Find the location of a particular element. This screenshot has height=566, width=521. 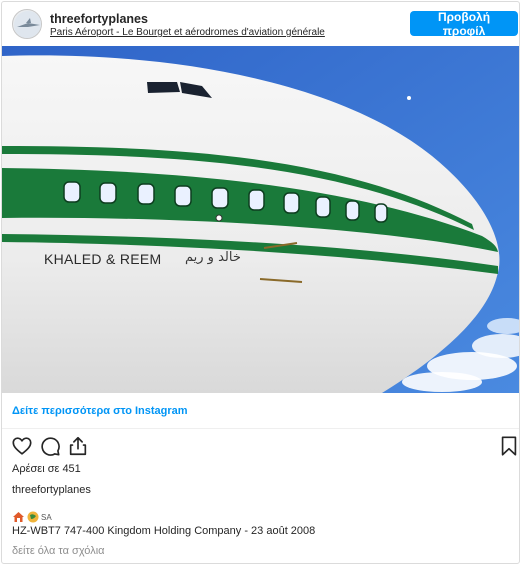

see-more-link: Δείτε περισσότερα στο Instagram is located at coordinates (100, 411).